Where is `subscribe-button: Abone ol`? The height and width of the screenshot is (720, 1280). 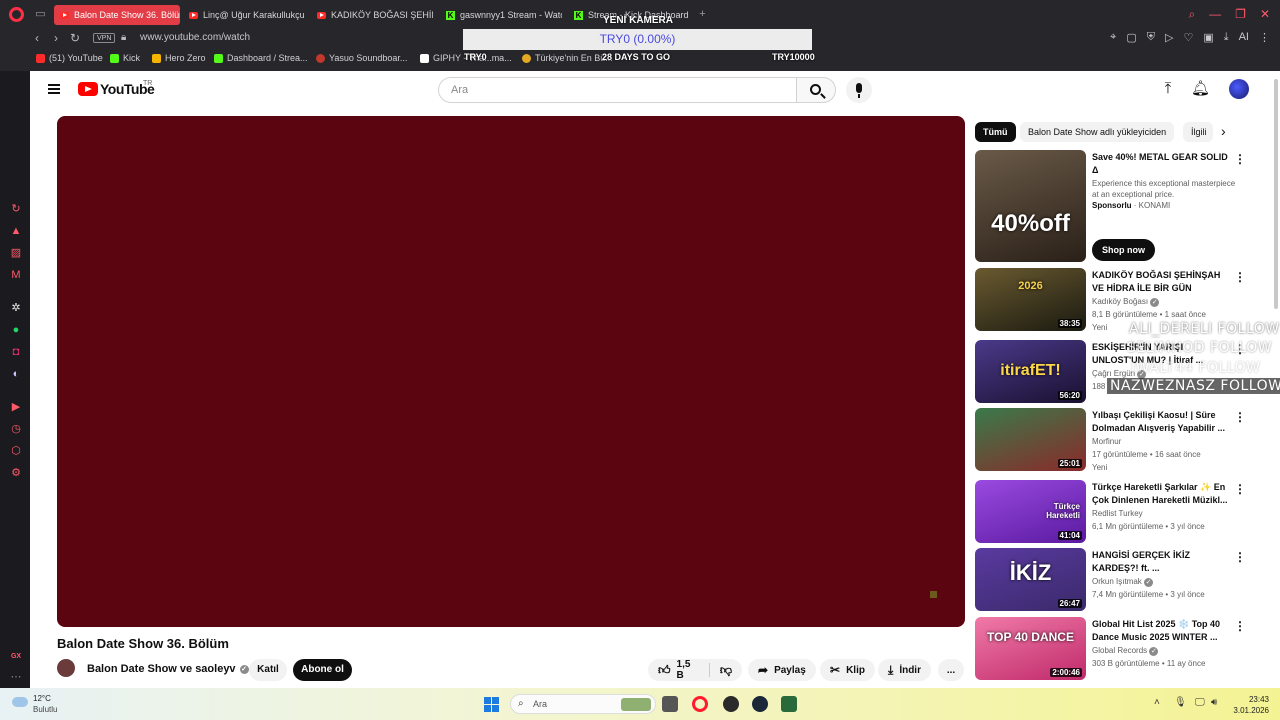
subscribe-button: Abone ol is located at coordinates (322, 670).